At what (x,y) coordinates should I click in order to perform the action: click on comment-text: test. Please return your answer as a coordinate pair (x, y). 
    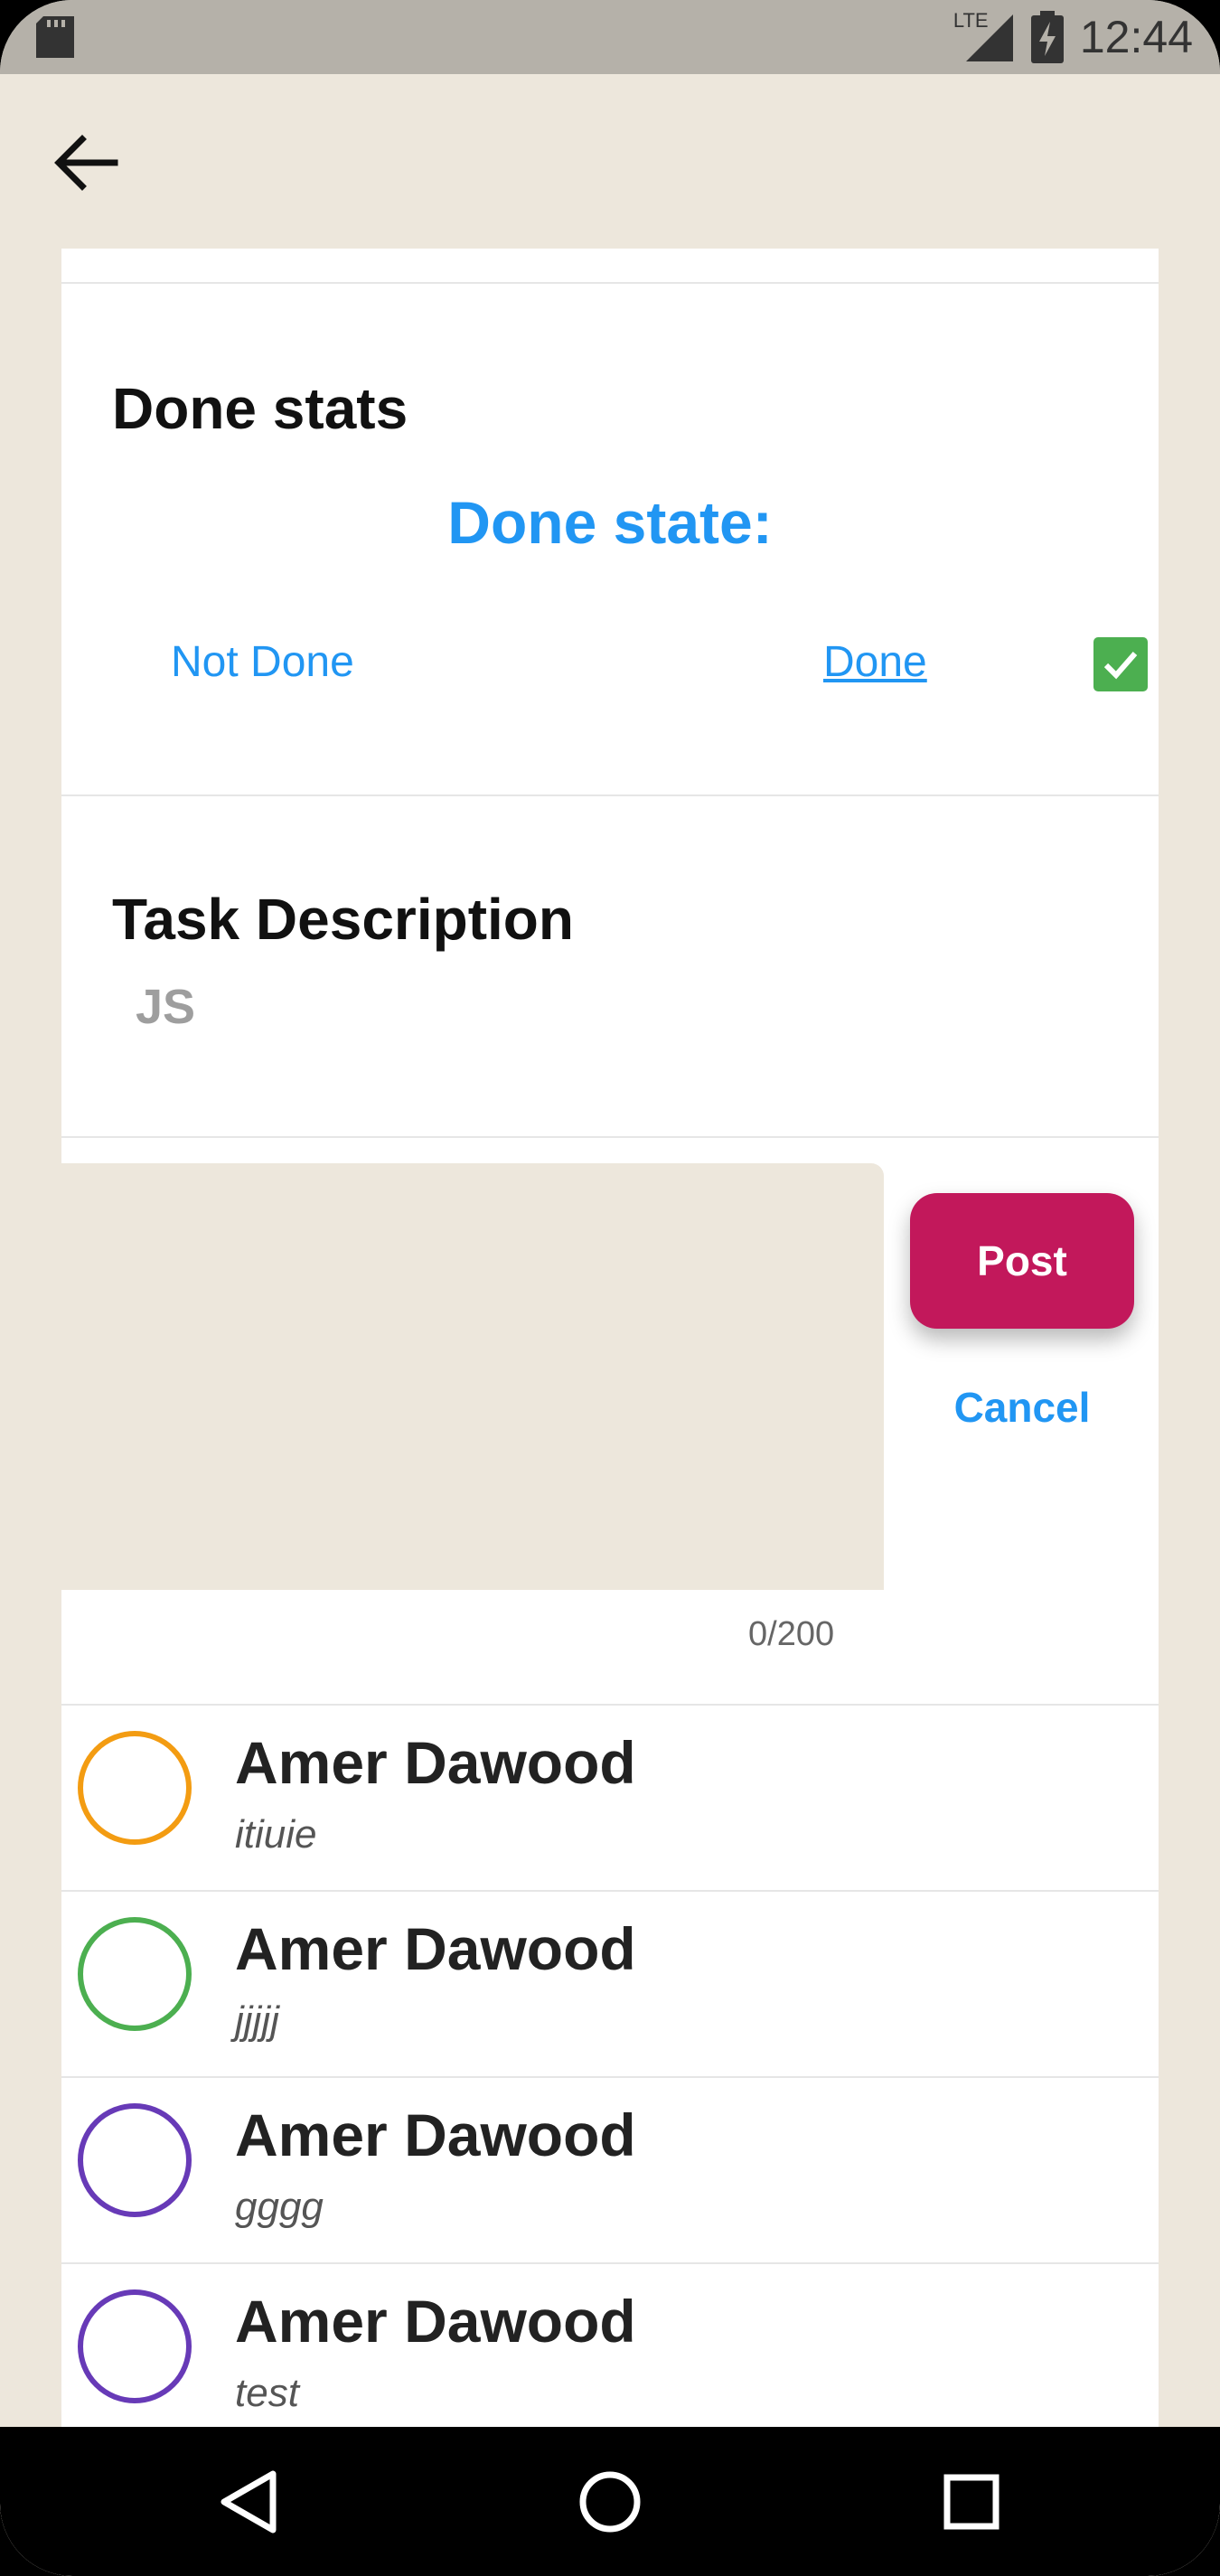
    Looking at the image, I should click on (267, 2393).